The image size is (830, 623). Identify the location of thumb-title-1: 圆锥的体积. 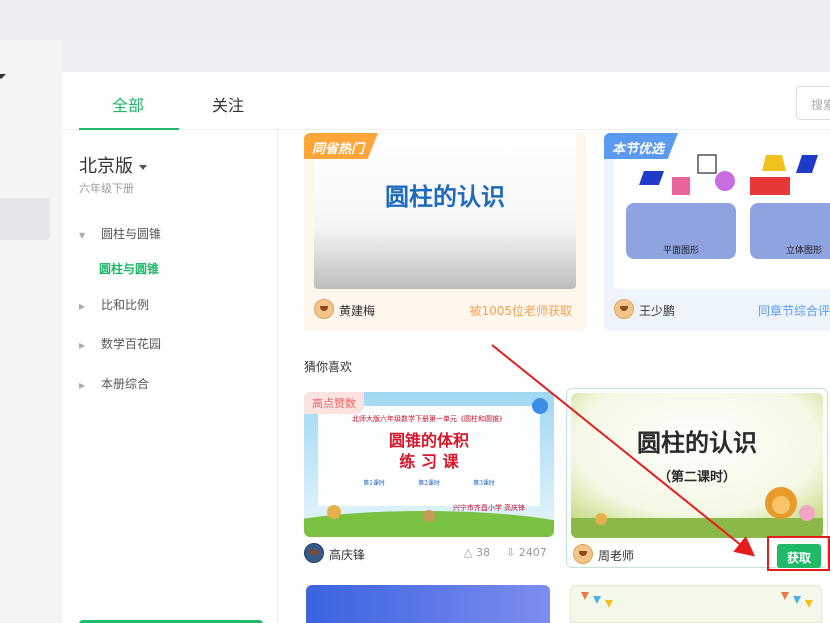
(429, 440).